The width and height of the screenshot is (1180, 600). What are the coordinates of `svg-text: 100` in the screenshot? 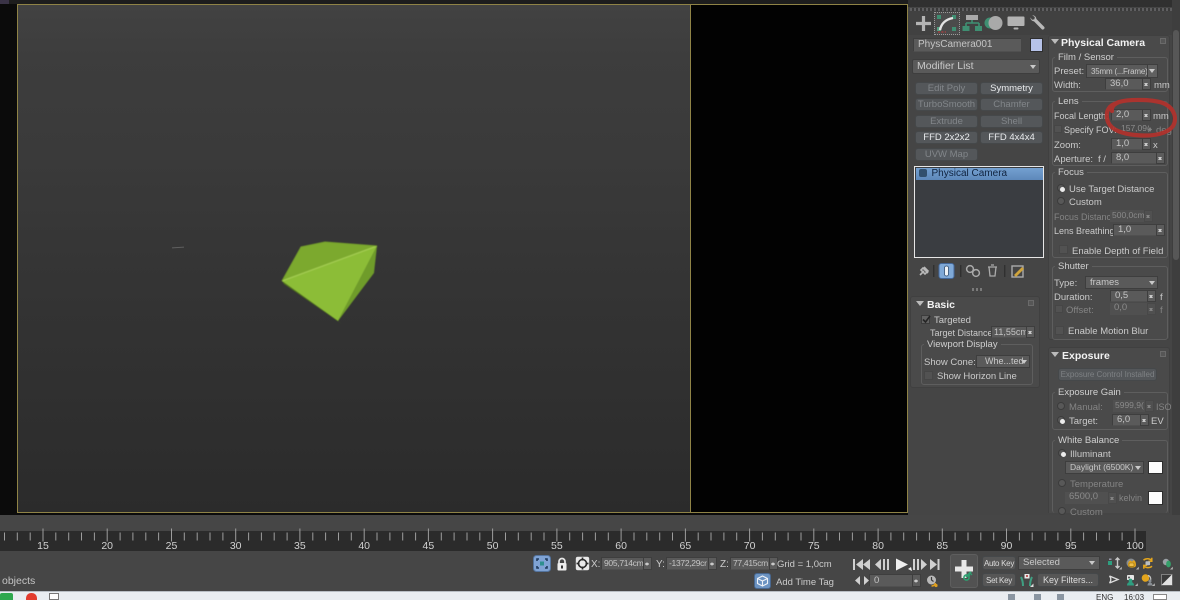 It's located at (1135, 545).